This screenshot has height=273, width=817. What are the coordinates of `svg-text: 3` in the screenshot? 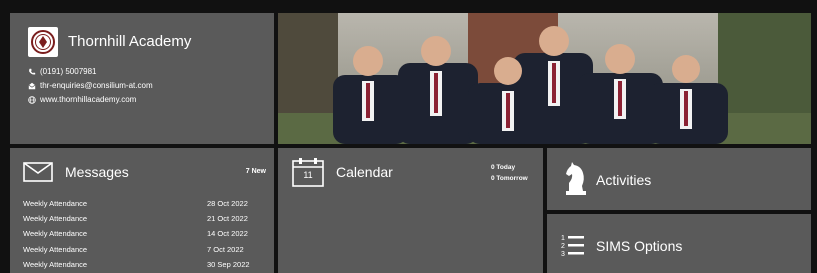 It's located at (563, 254).